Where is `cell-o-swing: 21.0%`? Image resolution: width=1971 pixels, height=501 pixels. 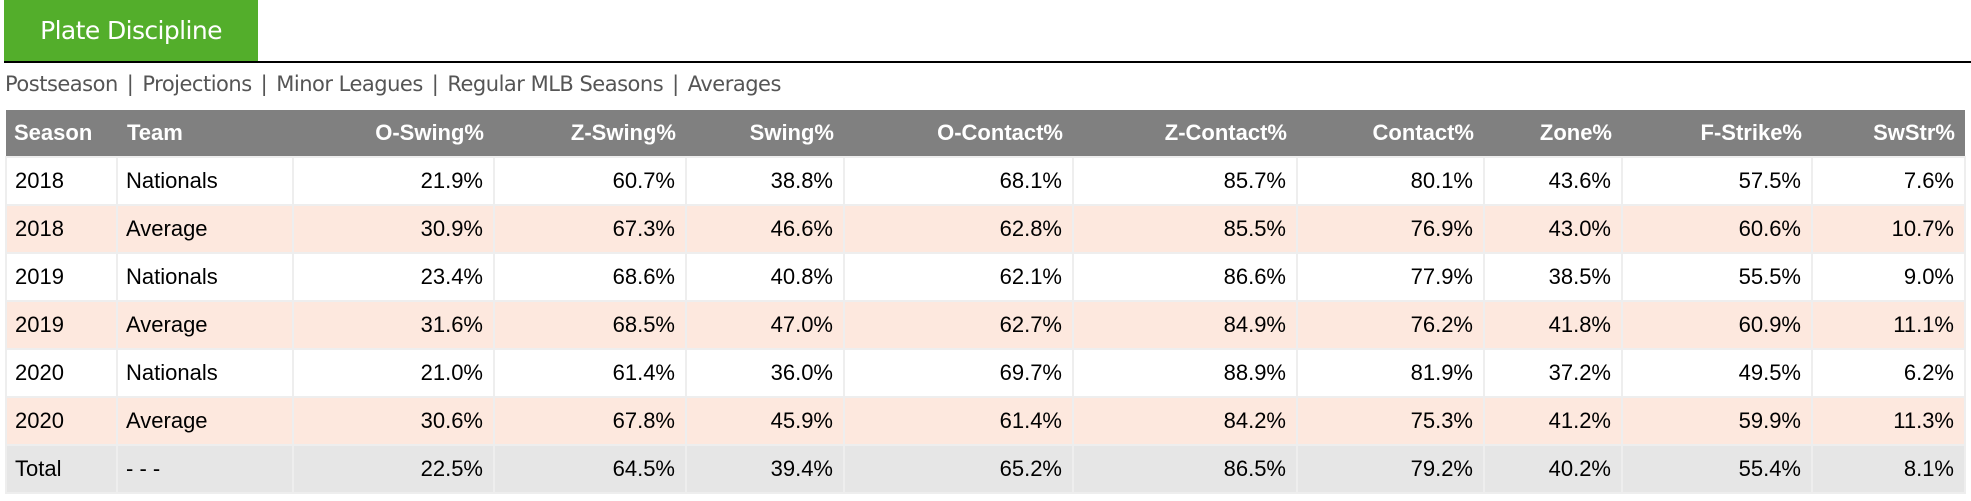
cell-o-swing: 21.0% is located at coordinates (393, 373).